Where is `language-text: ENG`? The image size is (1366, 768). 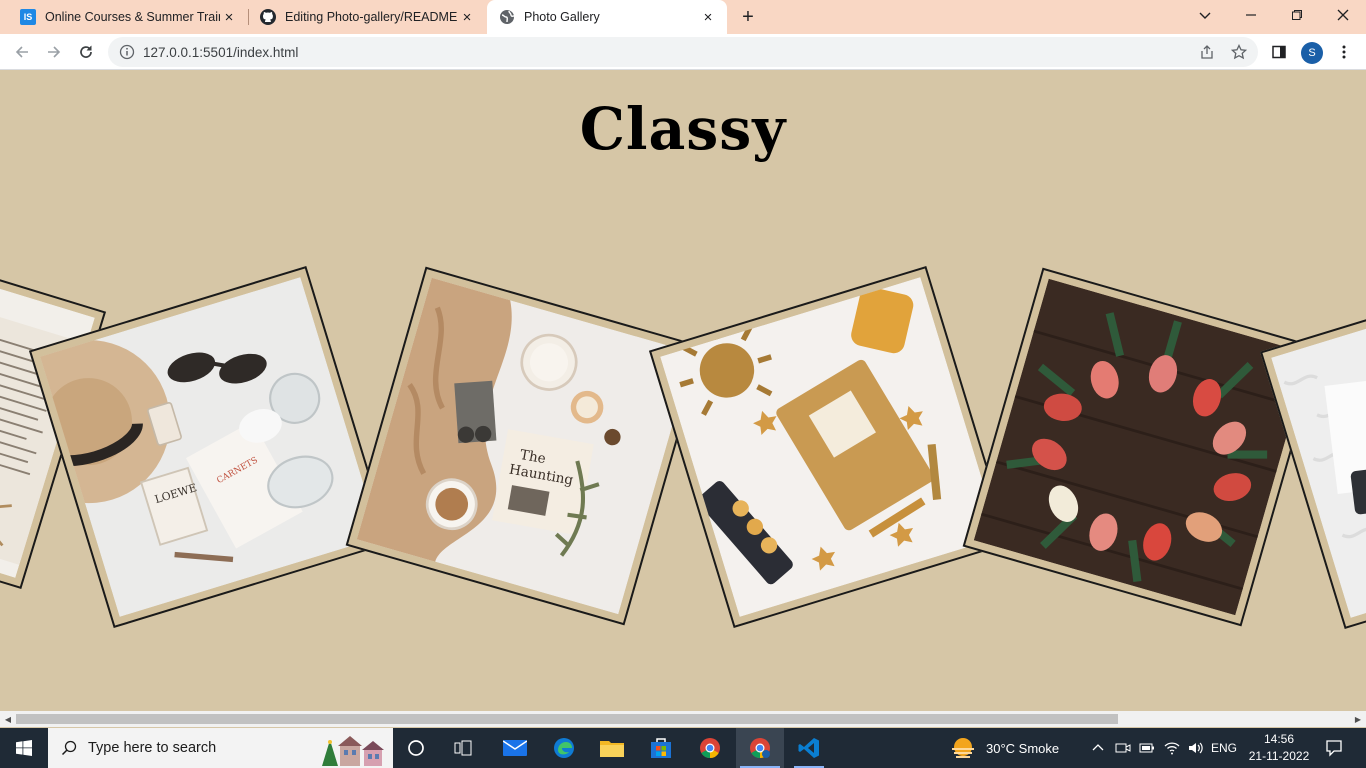
language-text: ENG is located at coordinates (1223, 748).